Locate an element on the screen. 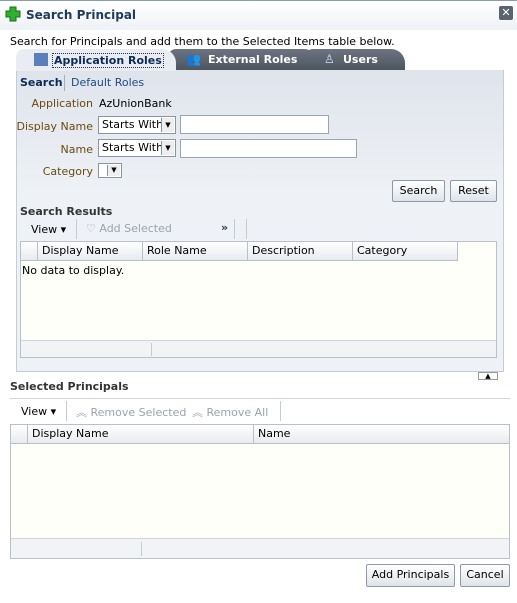  add-selected-button: ♡ Add Selected is located at coordinates (129, 228).